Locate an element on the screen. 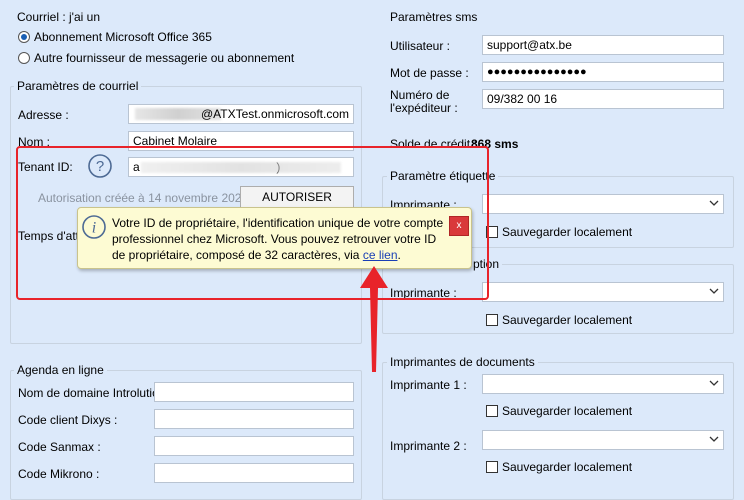  utilisateur-value: support@atx.be is located at coordinates (529, 45).